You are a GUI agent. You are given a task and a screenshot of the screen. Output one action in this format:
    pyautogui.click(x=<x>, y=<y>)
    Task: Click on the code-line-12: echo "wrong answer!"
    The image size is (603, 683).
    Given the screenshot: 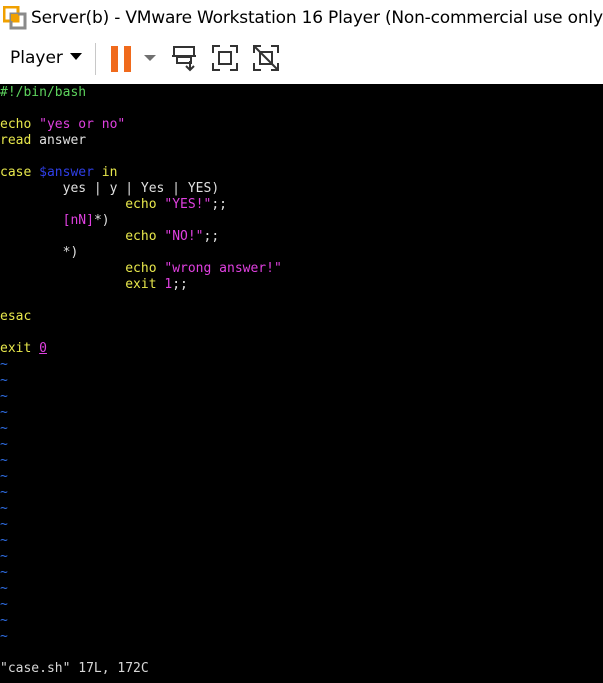 What is the action you would take?
    pyautogui.click(x=141, y=269)
    